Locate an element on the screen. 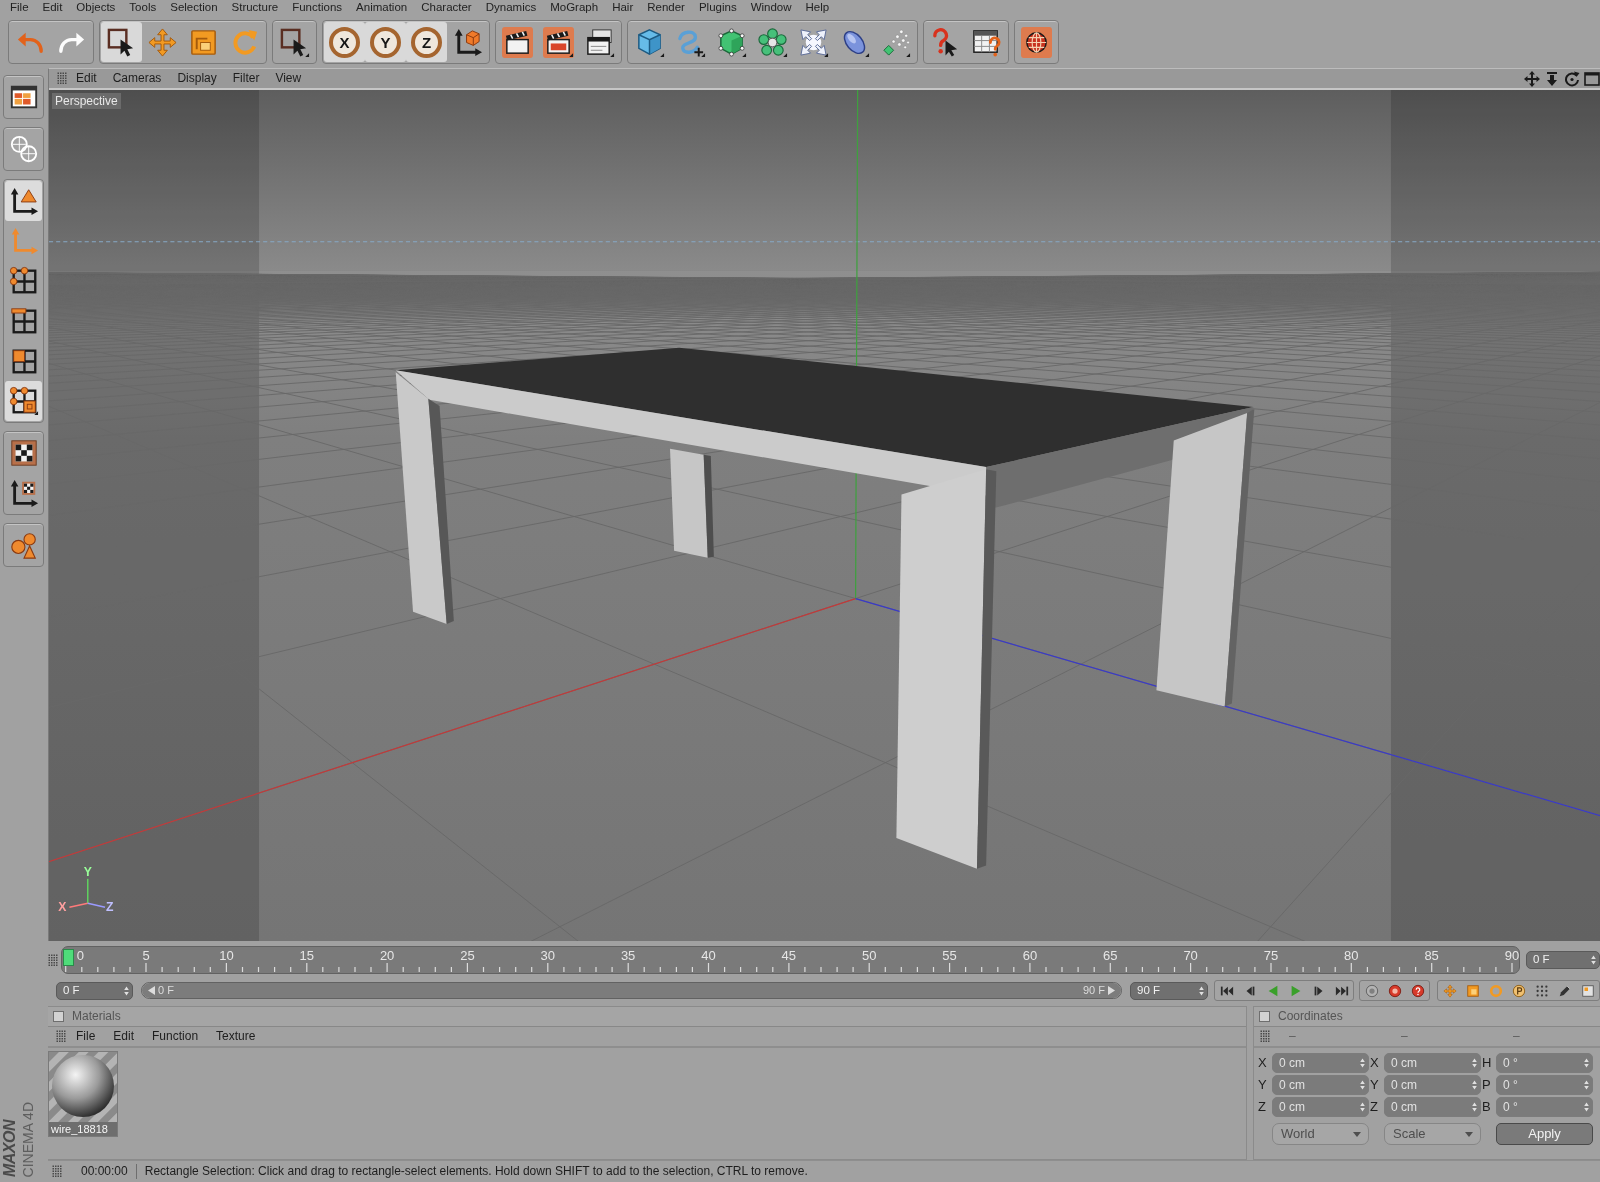 The height and width of the screenshot is (1182, 1600). selection-tool-button is located at coordinates (121, 42).